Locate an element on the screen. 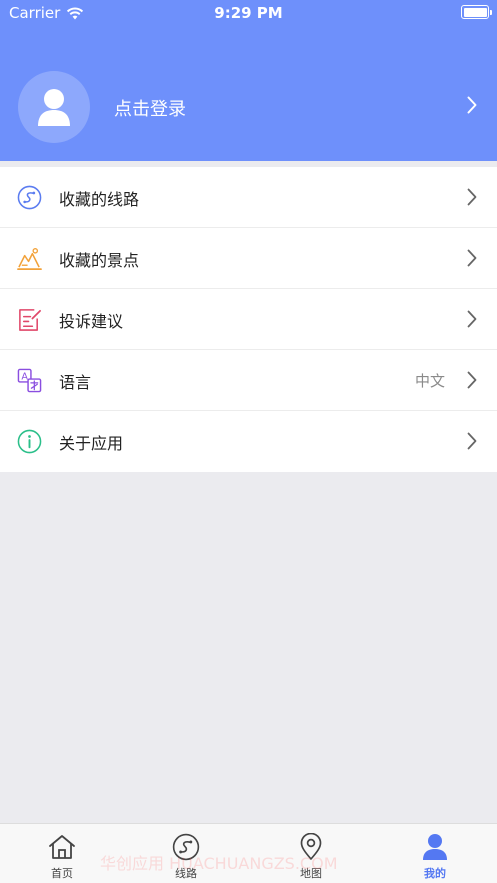 Image resolution: width=497 pixels, height=883 pixels. tab-routes: 线路 is located at coordinates (186, 853).